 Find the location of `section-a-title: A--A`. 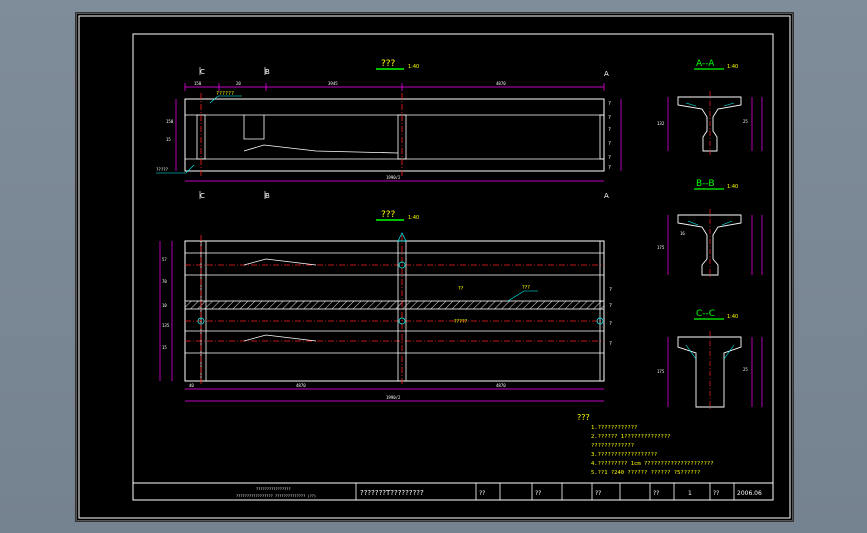

section-a-title: A--A is located at coordinates (705, 64).